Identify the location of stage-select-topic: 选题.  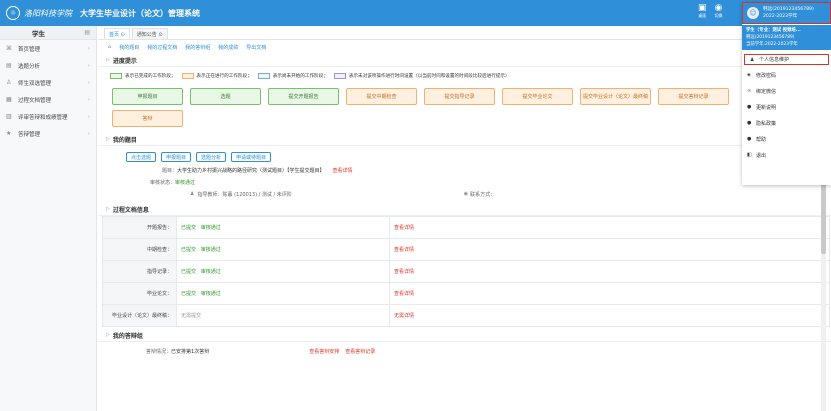
(225, 96).